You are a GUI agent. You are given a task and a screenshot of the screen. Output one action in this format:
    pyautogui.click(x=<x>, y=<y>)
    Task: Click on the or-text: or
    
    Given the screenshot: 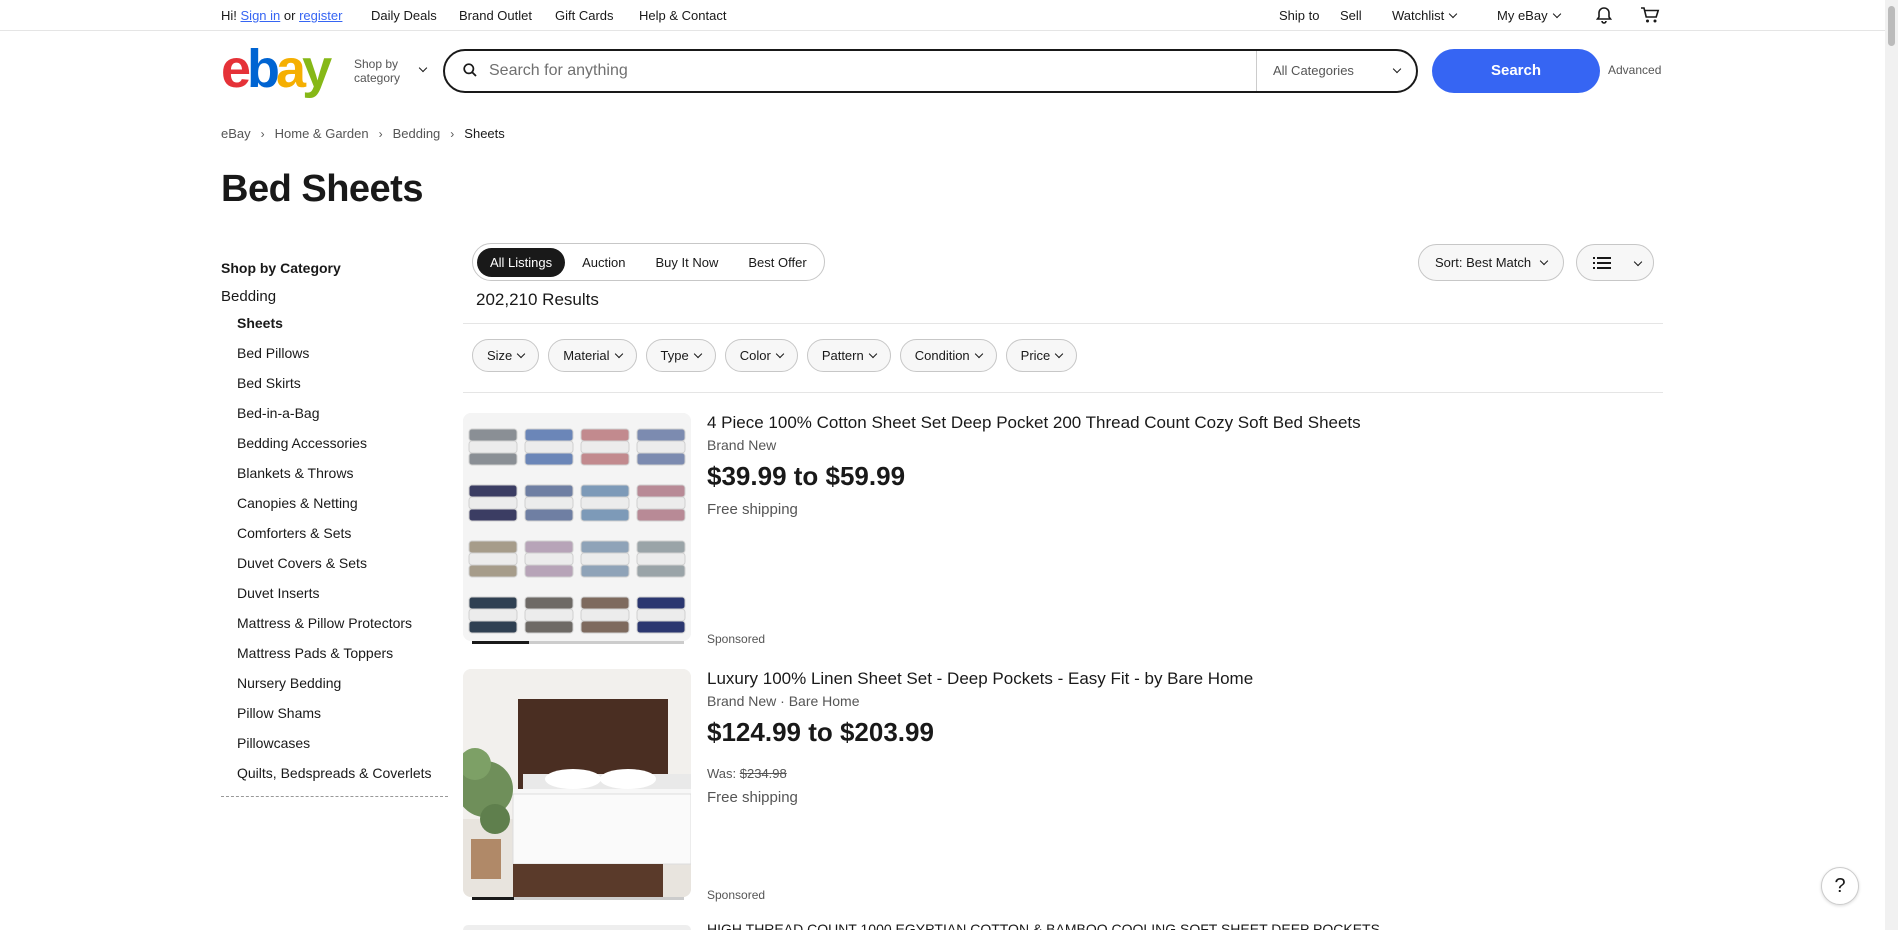 What is the action you would take?
    pyautogui.click(x=289, y=15)
    